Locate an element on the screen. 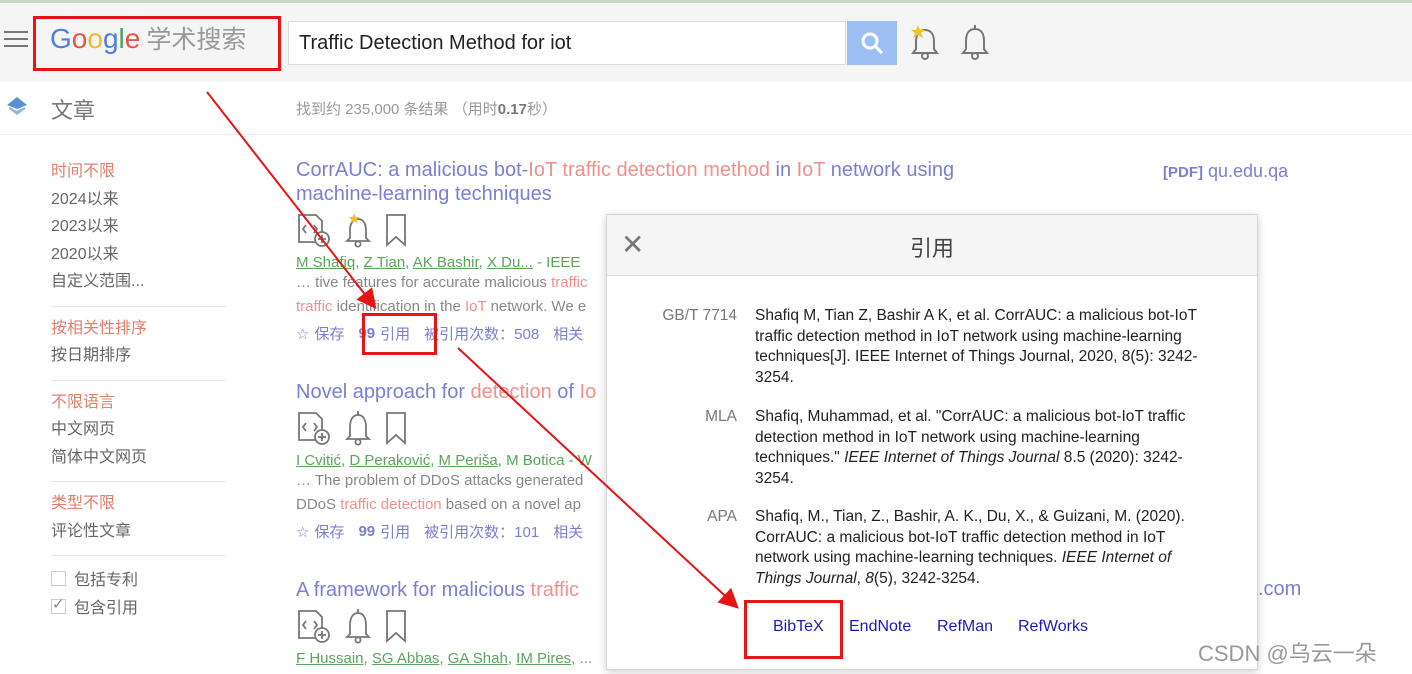 Image resolution: width=1412 pixels, height=674 pixels. author-link: M Periša is located at coordinates (468, 460).